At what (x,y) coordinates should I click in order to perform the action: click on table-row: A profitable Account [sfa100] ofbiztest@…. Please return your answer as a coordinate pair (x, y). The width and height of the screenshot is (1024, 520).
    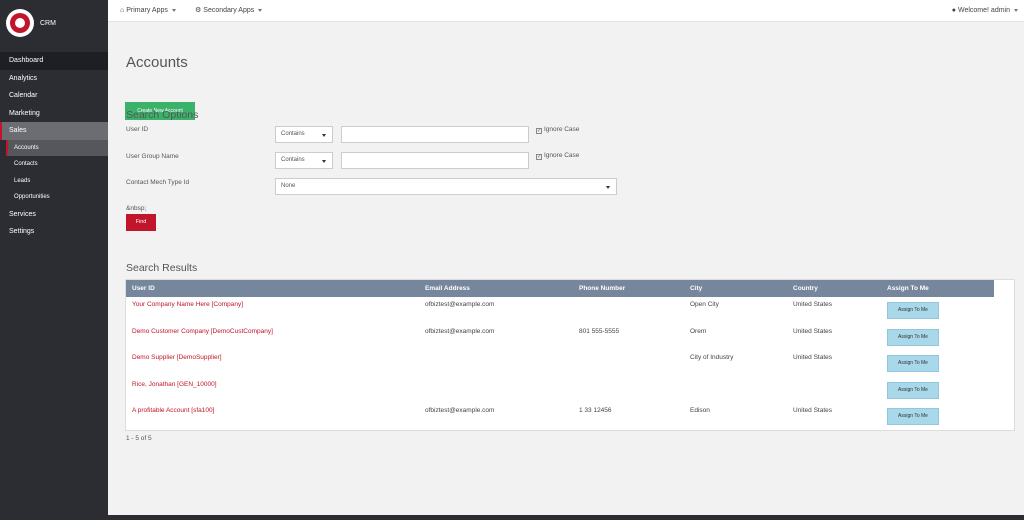
    Looking at the image, I should click on (560, 416).